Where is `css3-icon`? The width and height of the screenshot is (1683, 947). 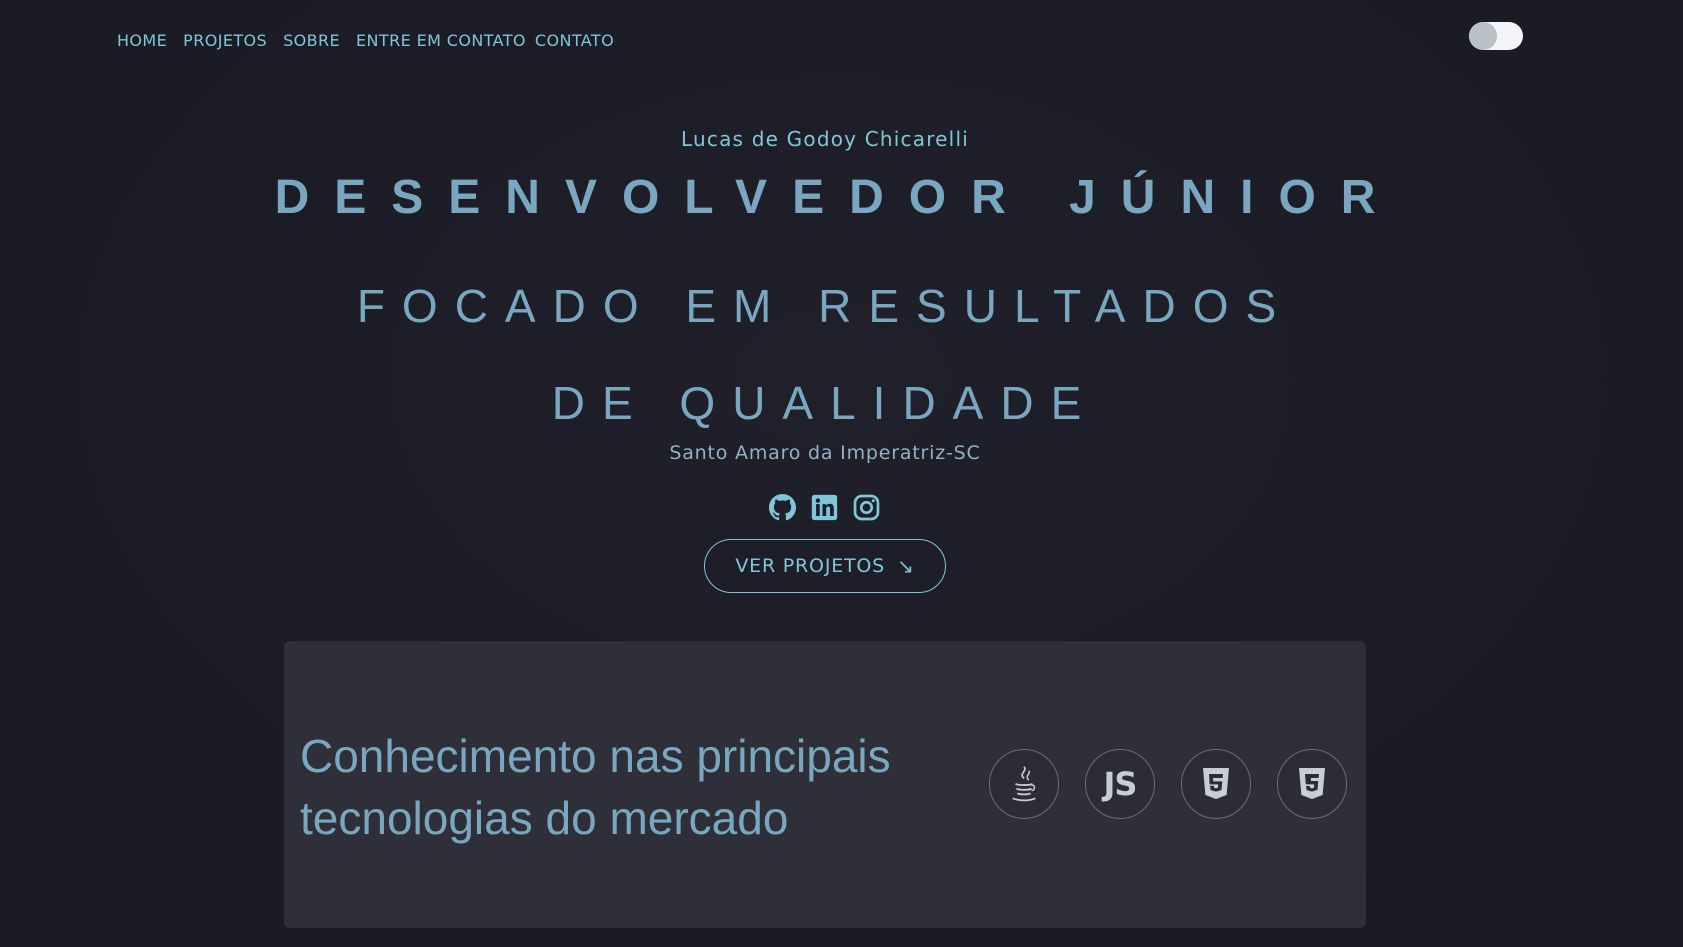
css3-icon is located at coordinates (1312, 784).